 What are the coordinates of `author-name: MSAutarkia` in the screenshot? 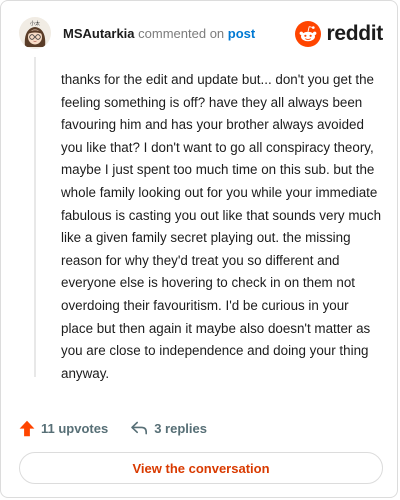 It's located at (99, 33).